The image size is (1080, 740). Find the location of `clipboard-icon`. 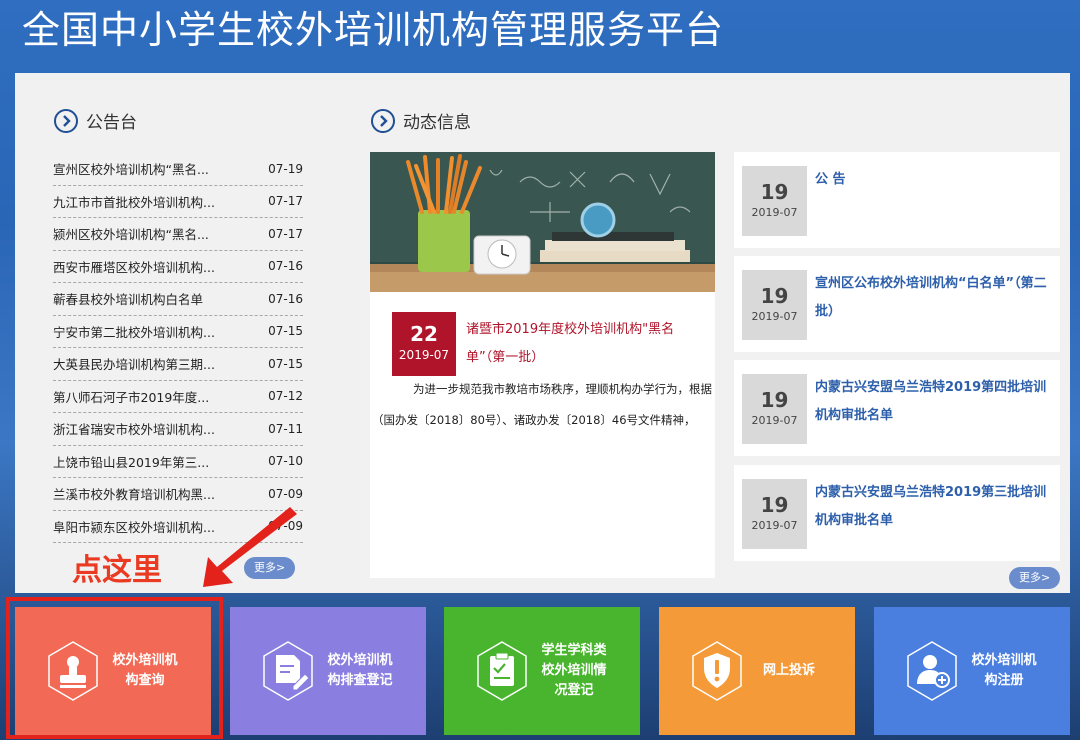

clipboard-icon is located at coordinates (502, 671).